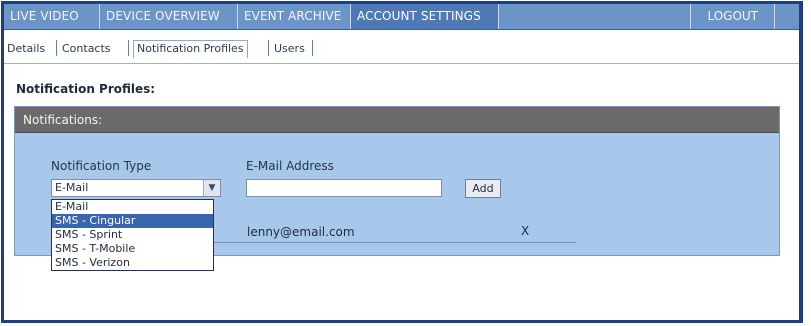  I want to click on notification-entry-email: lenny@email.com, so click(301, 232).